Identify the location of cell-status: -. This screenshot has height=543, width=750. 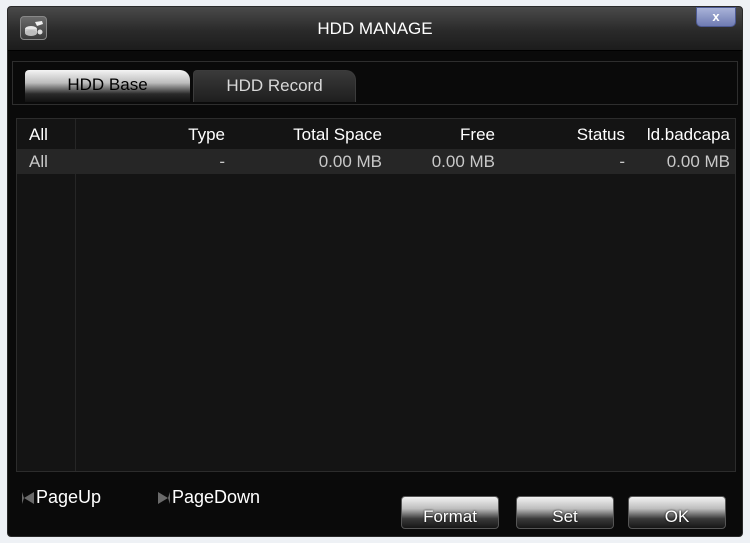
(622, 161).